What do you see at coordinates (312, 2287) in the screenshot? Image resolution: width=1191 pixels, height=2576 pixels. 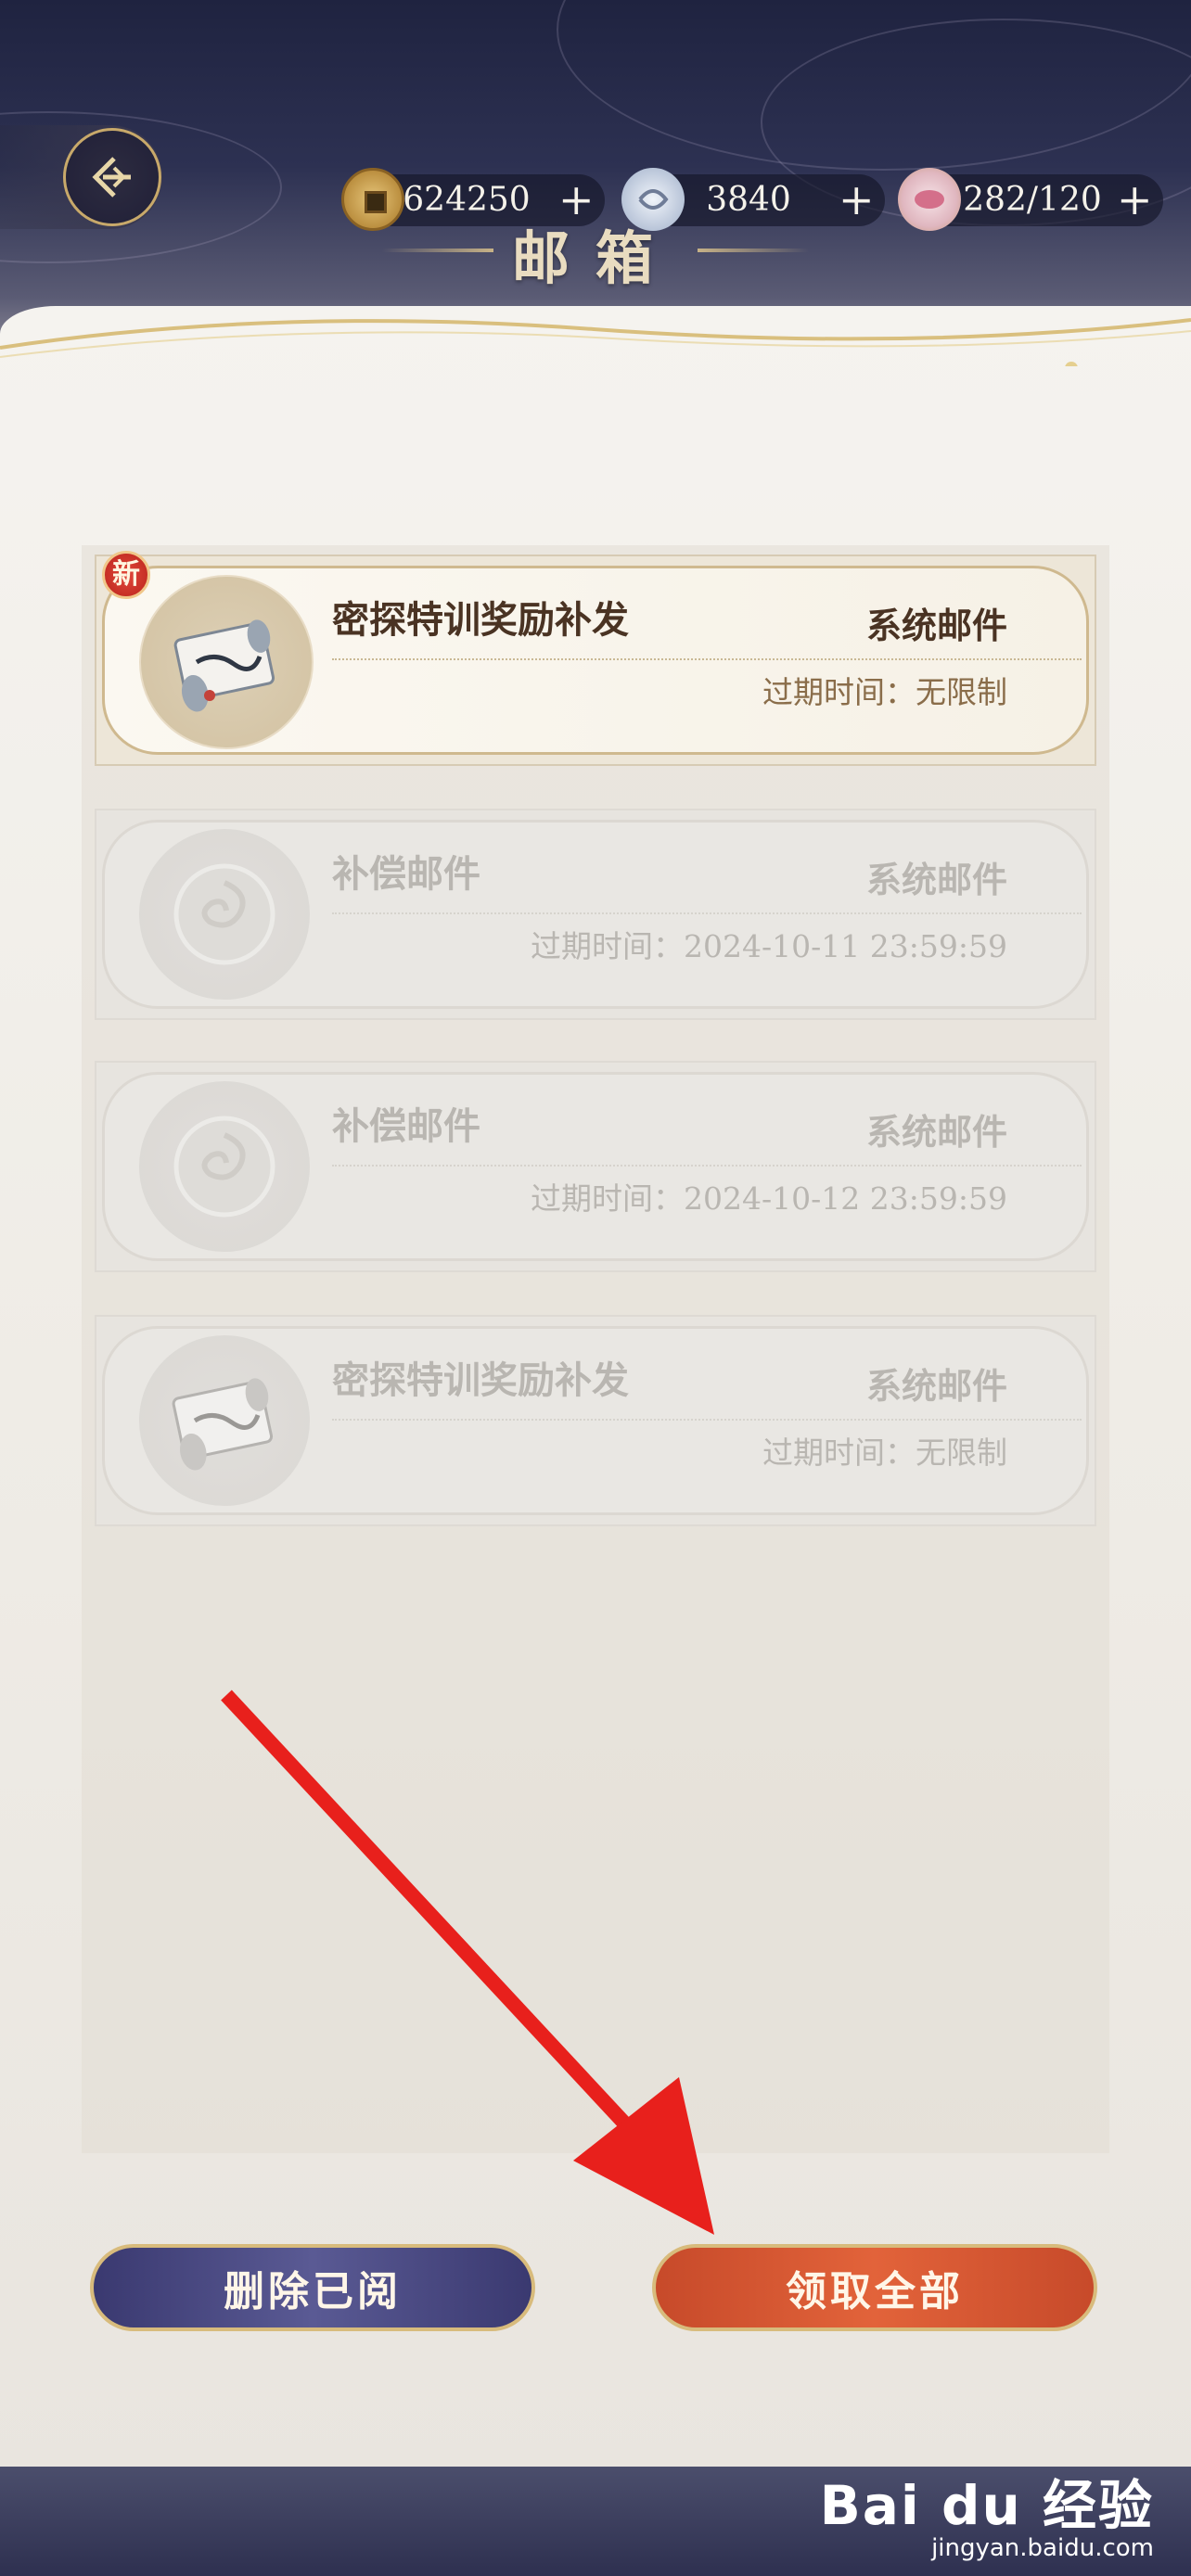 I see `delete-read-button: 删除已阅` at bounding box center [312, 2287].